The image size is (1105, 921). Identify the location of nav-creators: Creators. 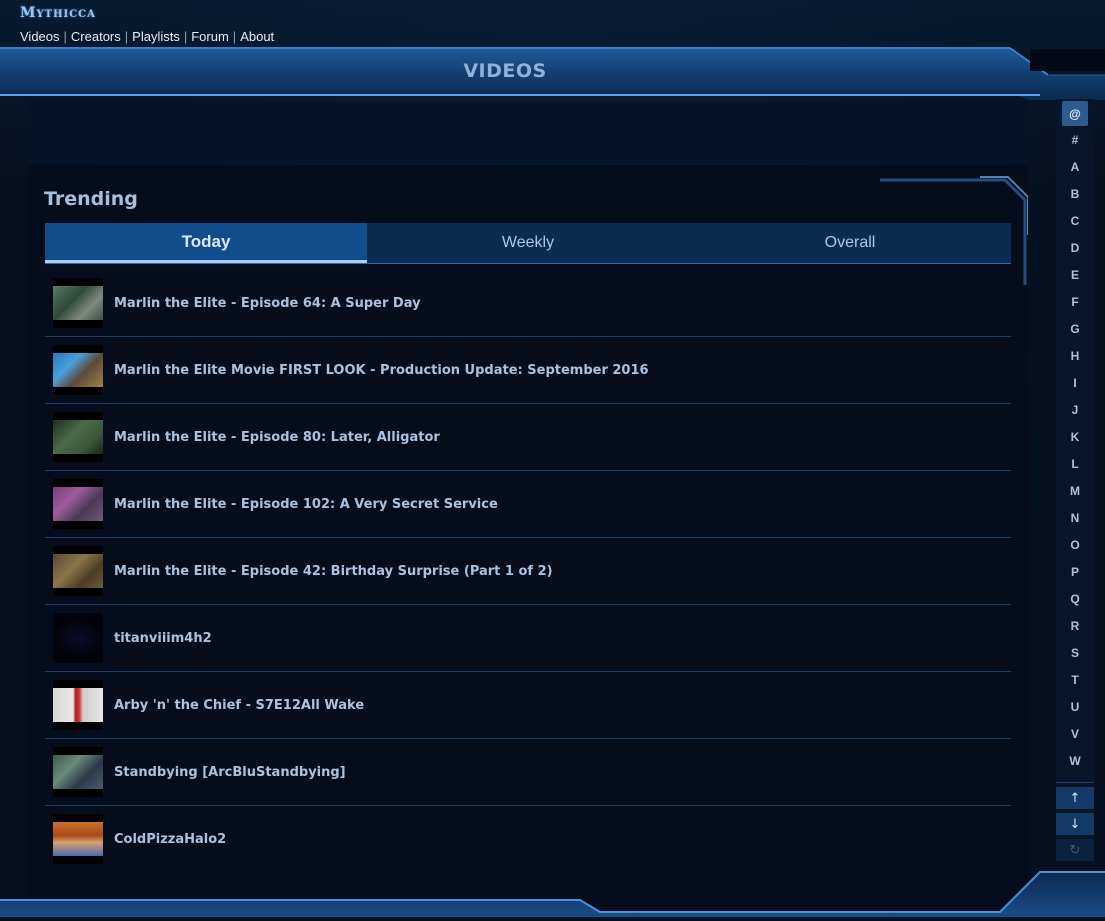
(96, 36).